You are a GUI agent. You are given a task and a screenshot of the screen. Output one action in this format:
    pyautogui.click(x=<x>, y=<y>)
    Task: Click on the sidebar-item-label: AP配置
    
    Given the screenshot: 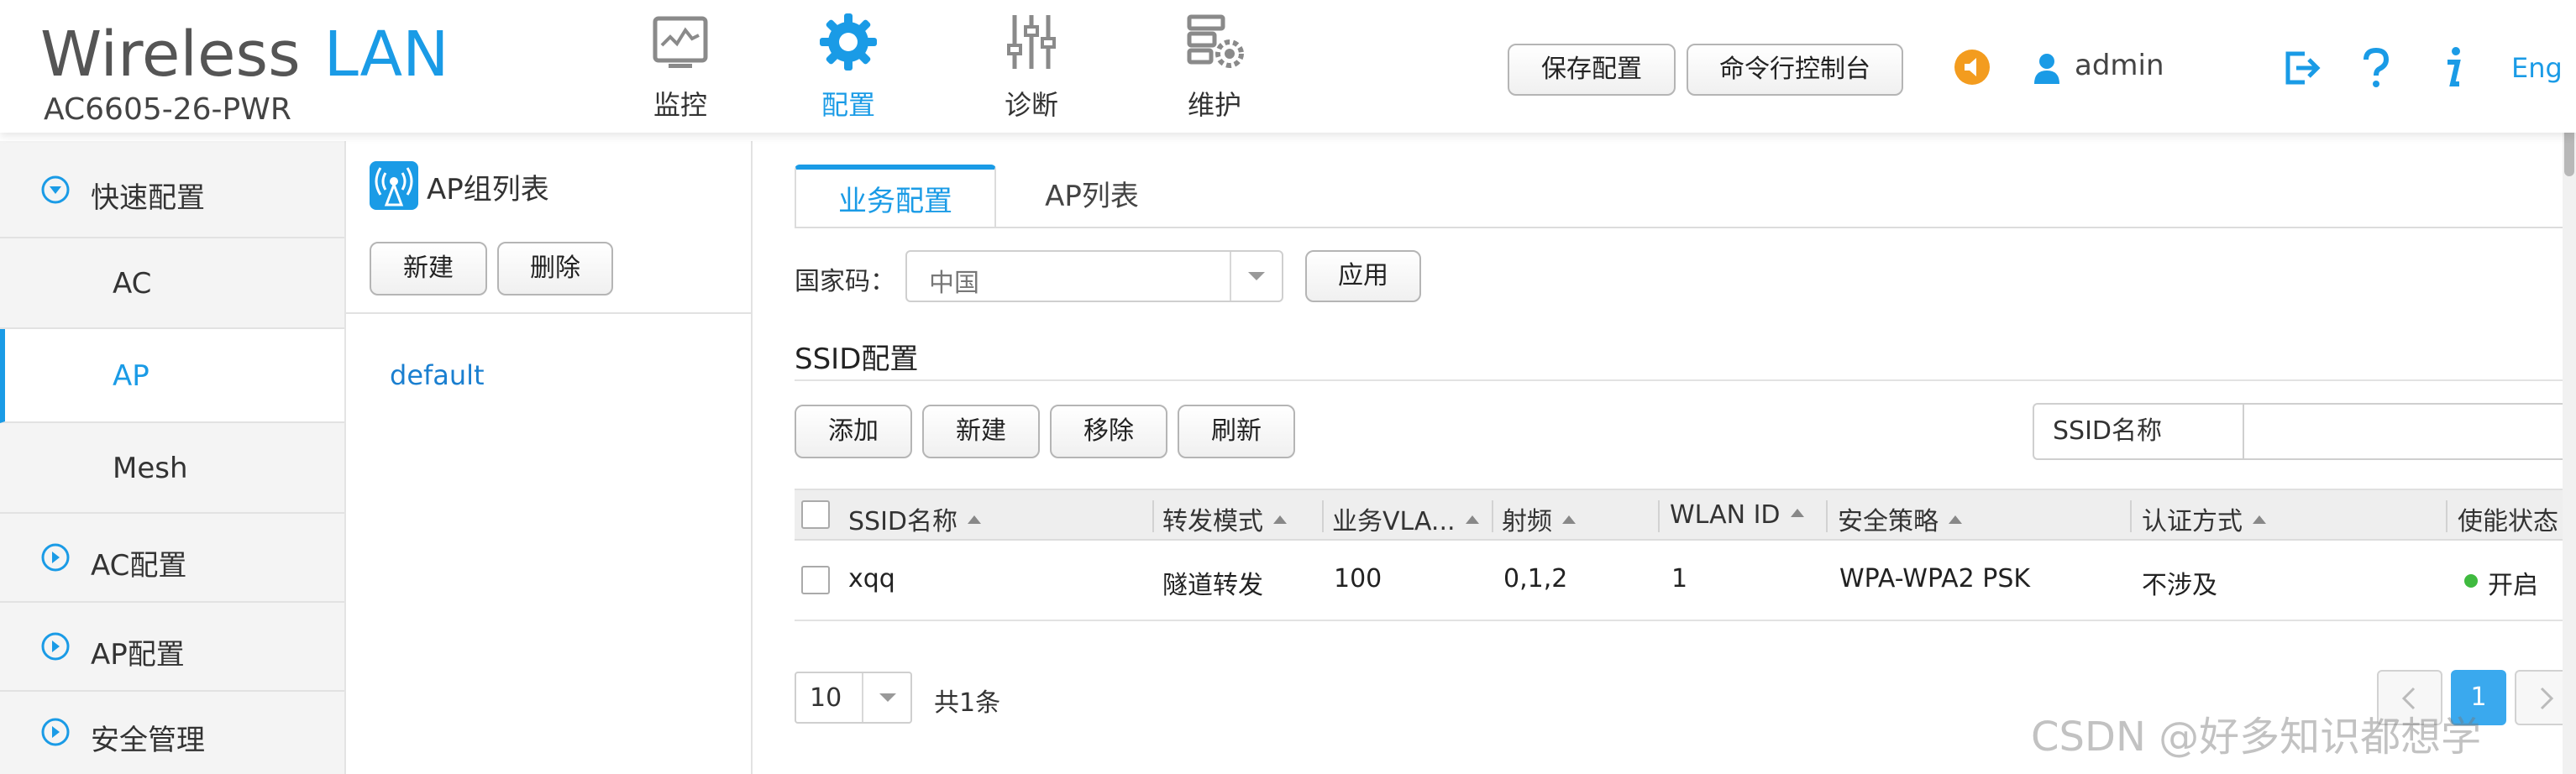 What is the action you would take?
    pyautogui.click(x=138, y=655)
    